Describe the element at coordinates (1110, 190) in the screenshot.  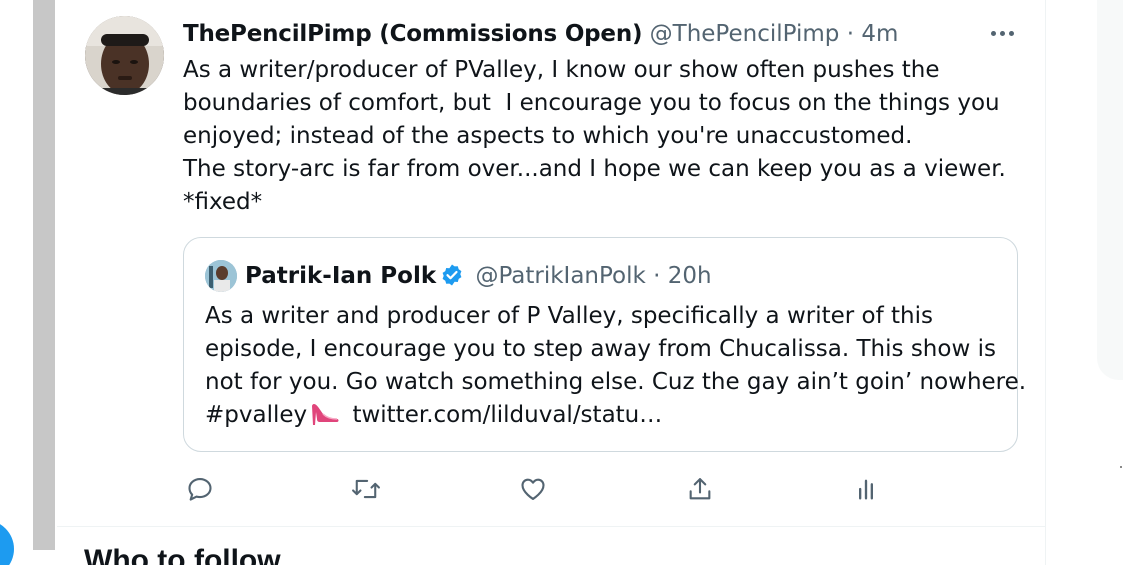
I see `right-sidebar-panel` at that location.